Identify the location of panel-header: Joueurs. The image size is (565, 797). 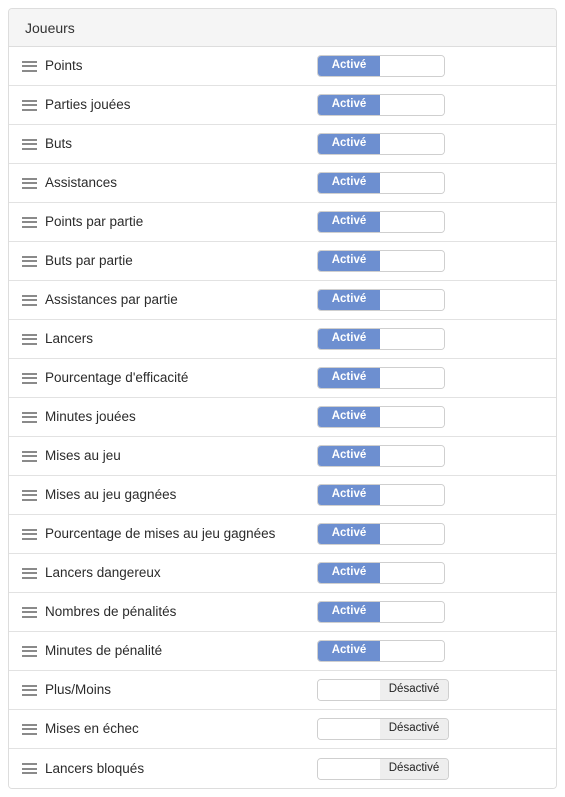
(282, 28).